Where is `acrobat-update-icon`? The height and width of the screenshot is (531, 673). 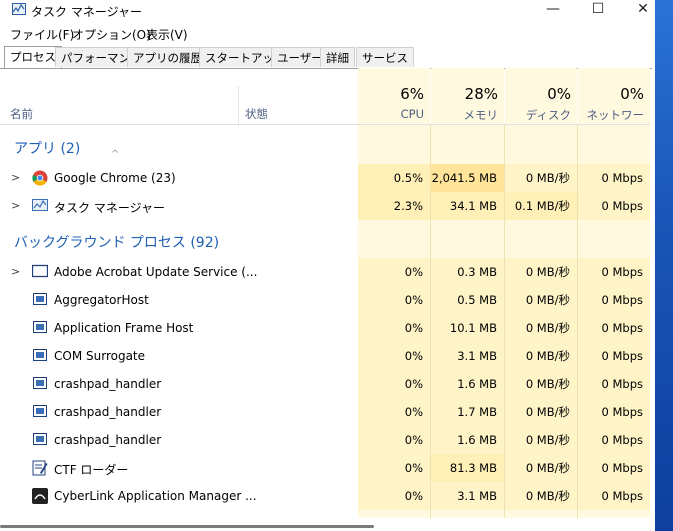
acrobat-update-icon is located at coordinates (40, 271).